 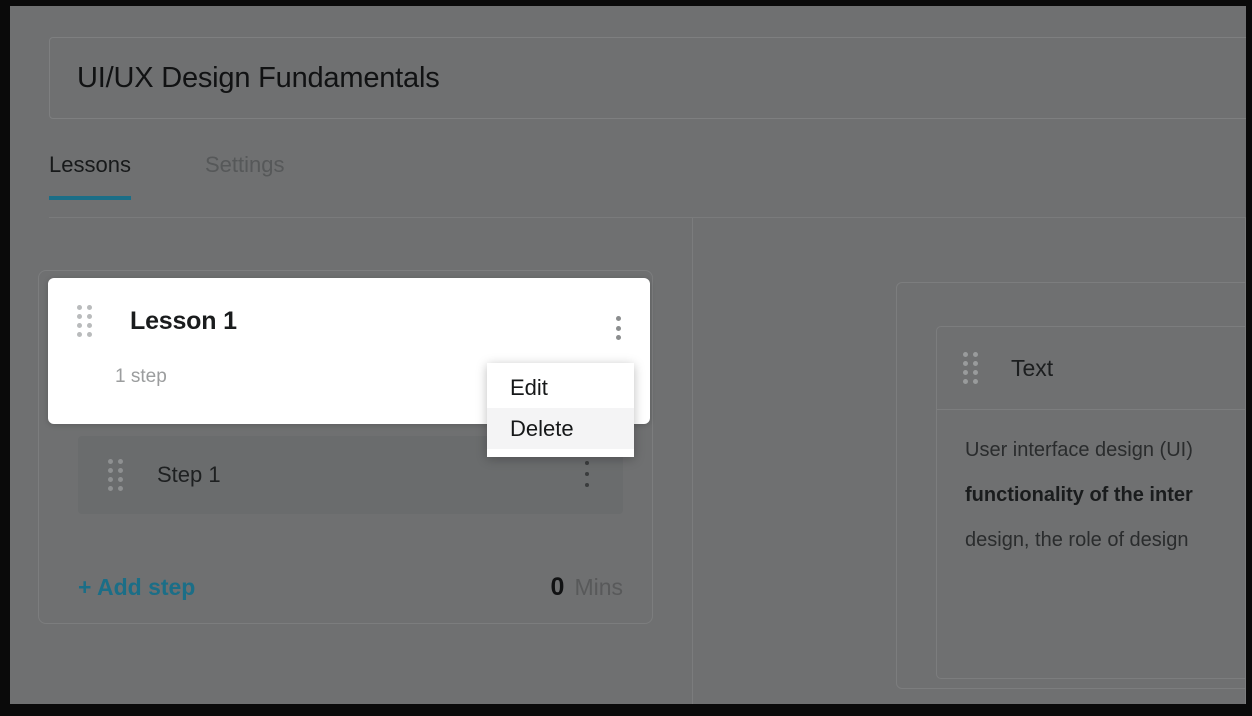 What do you see at coordinates (647, 78) in the screenshot?
I see `course-title-input: UI/UX Design Fundamentals` at bounding box center [647, 78].